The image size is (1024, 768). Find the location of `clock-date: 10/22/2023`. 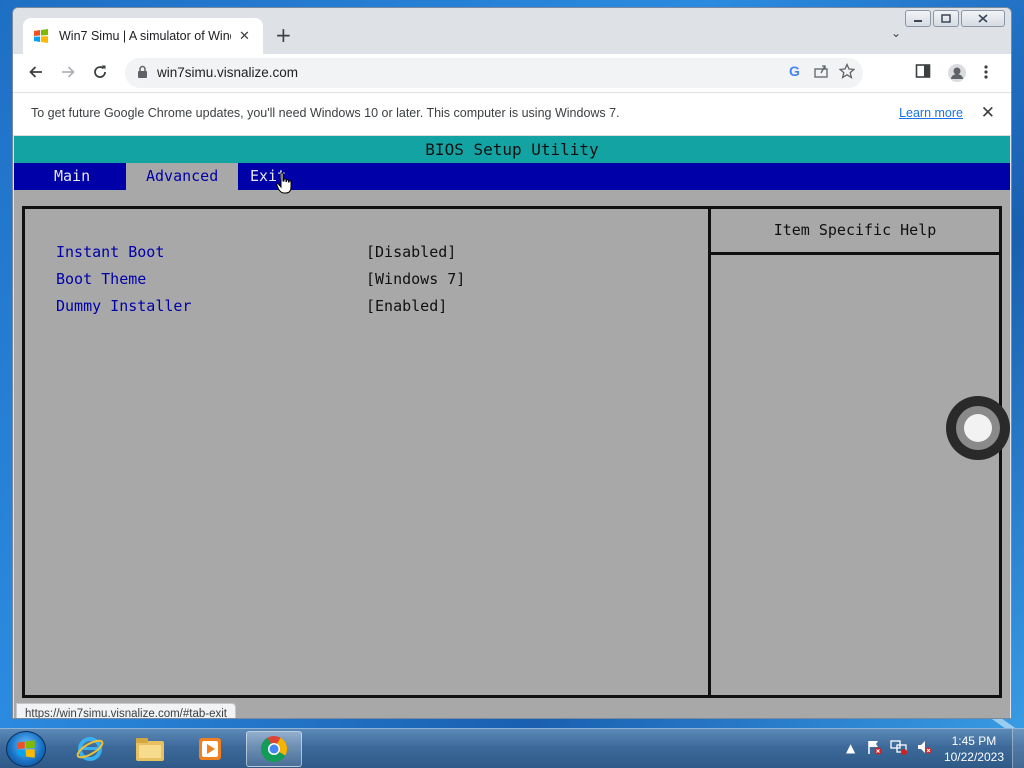

clock-date: 10/22/2023 is located at coordinates (973, 757).